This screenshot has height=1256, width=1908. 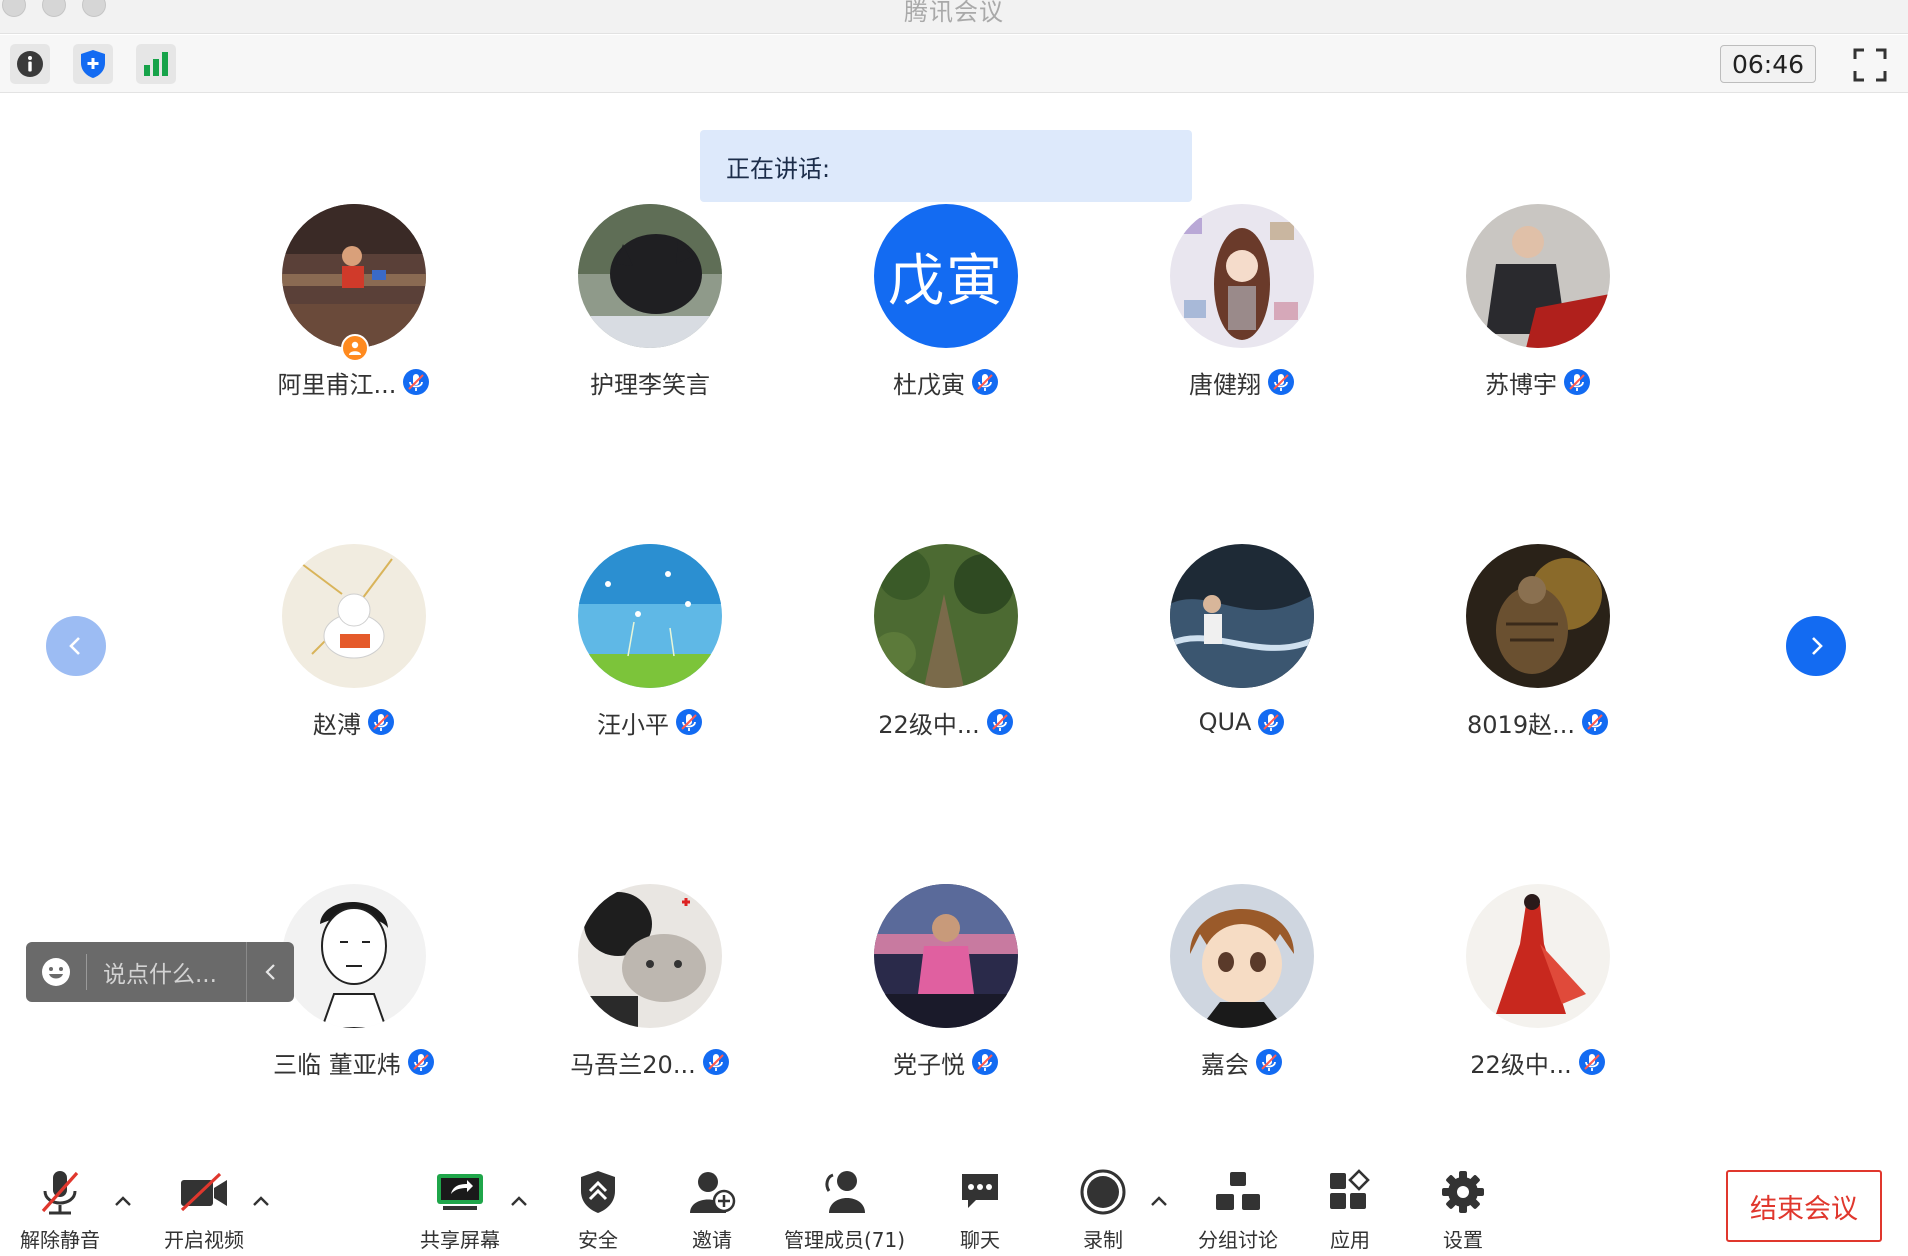 I want to click on breakout-rooms-icon, so click(x=1238, y=1191).